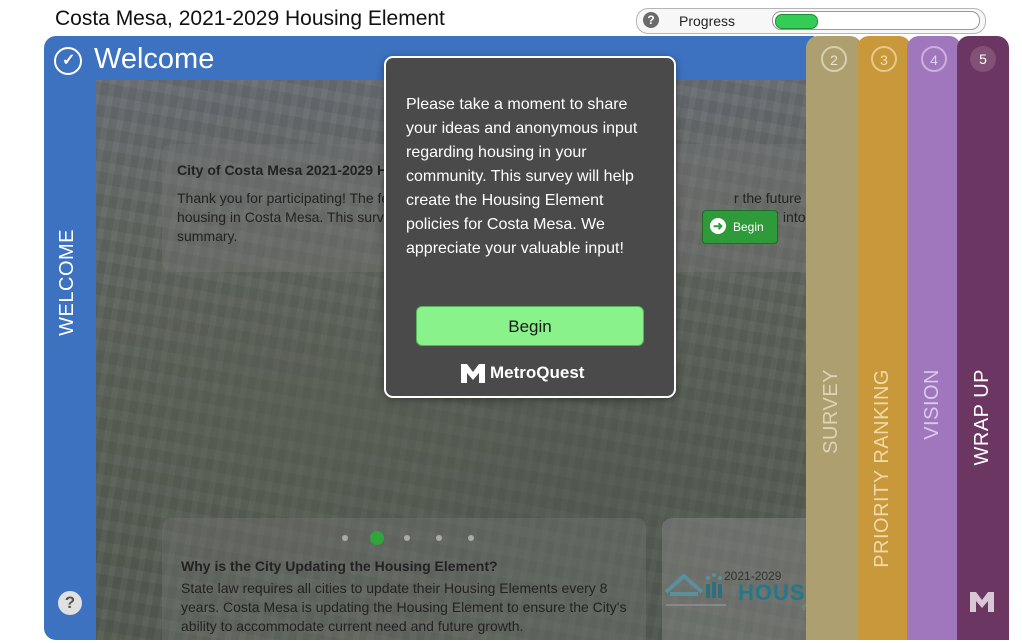 Image resolution: width=1022 pixels, height=643 pixels. Describe the element at coordinates (250, 18) in the screenshot. I see `app-title: Costa Mesa, 2021-2029 Housing Element` at that location.